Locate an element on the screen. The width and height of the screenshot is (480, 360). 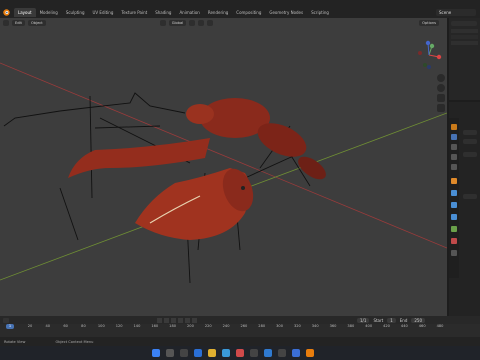
search-icon is located at coordinates (170, 353).